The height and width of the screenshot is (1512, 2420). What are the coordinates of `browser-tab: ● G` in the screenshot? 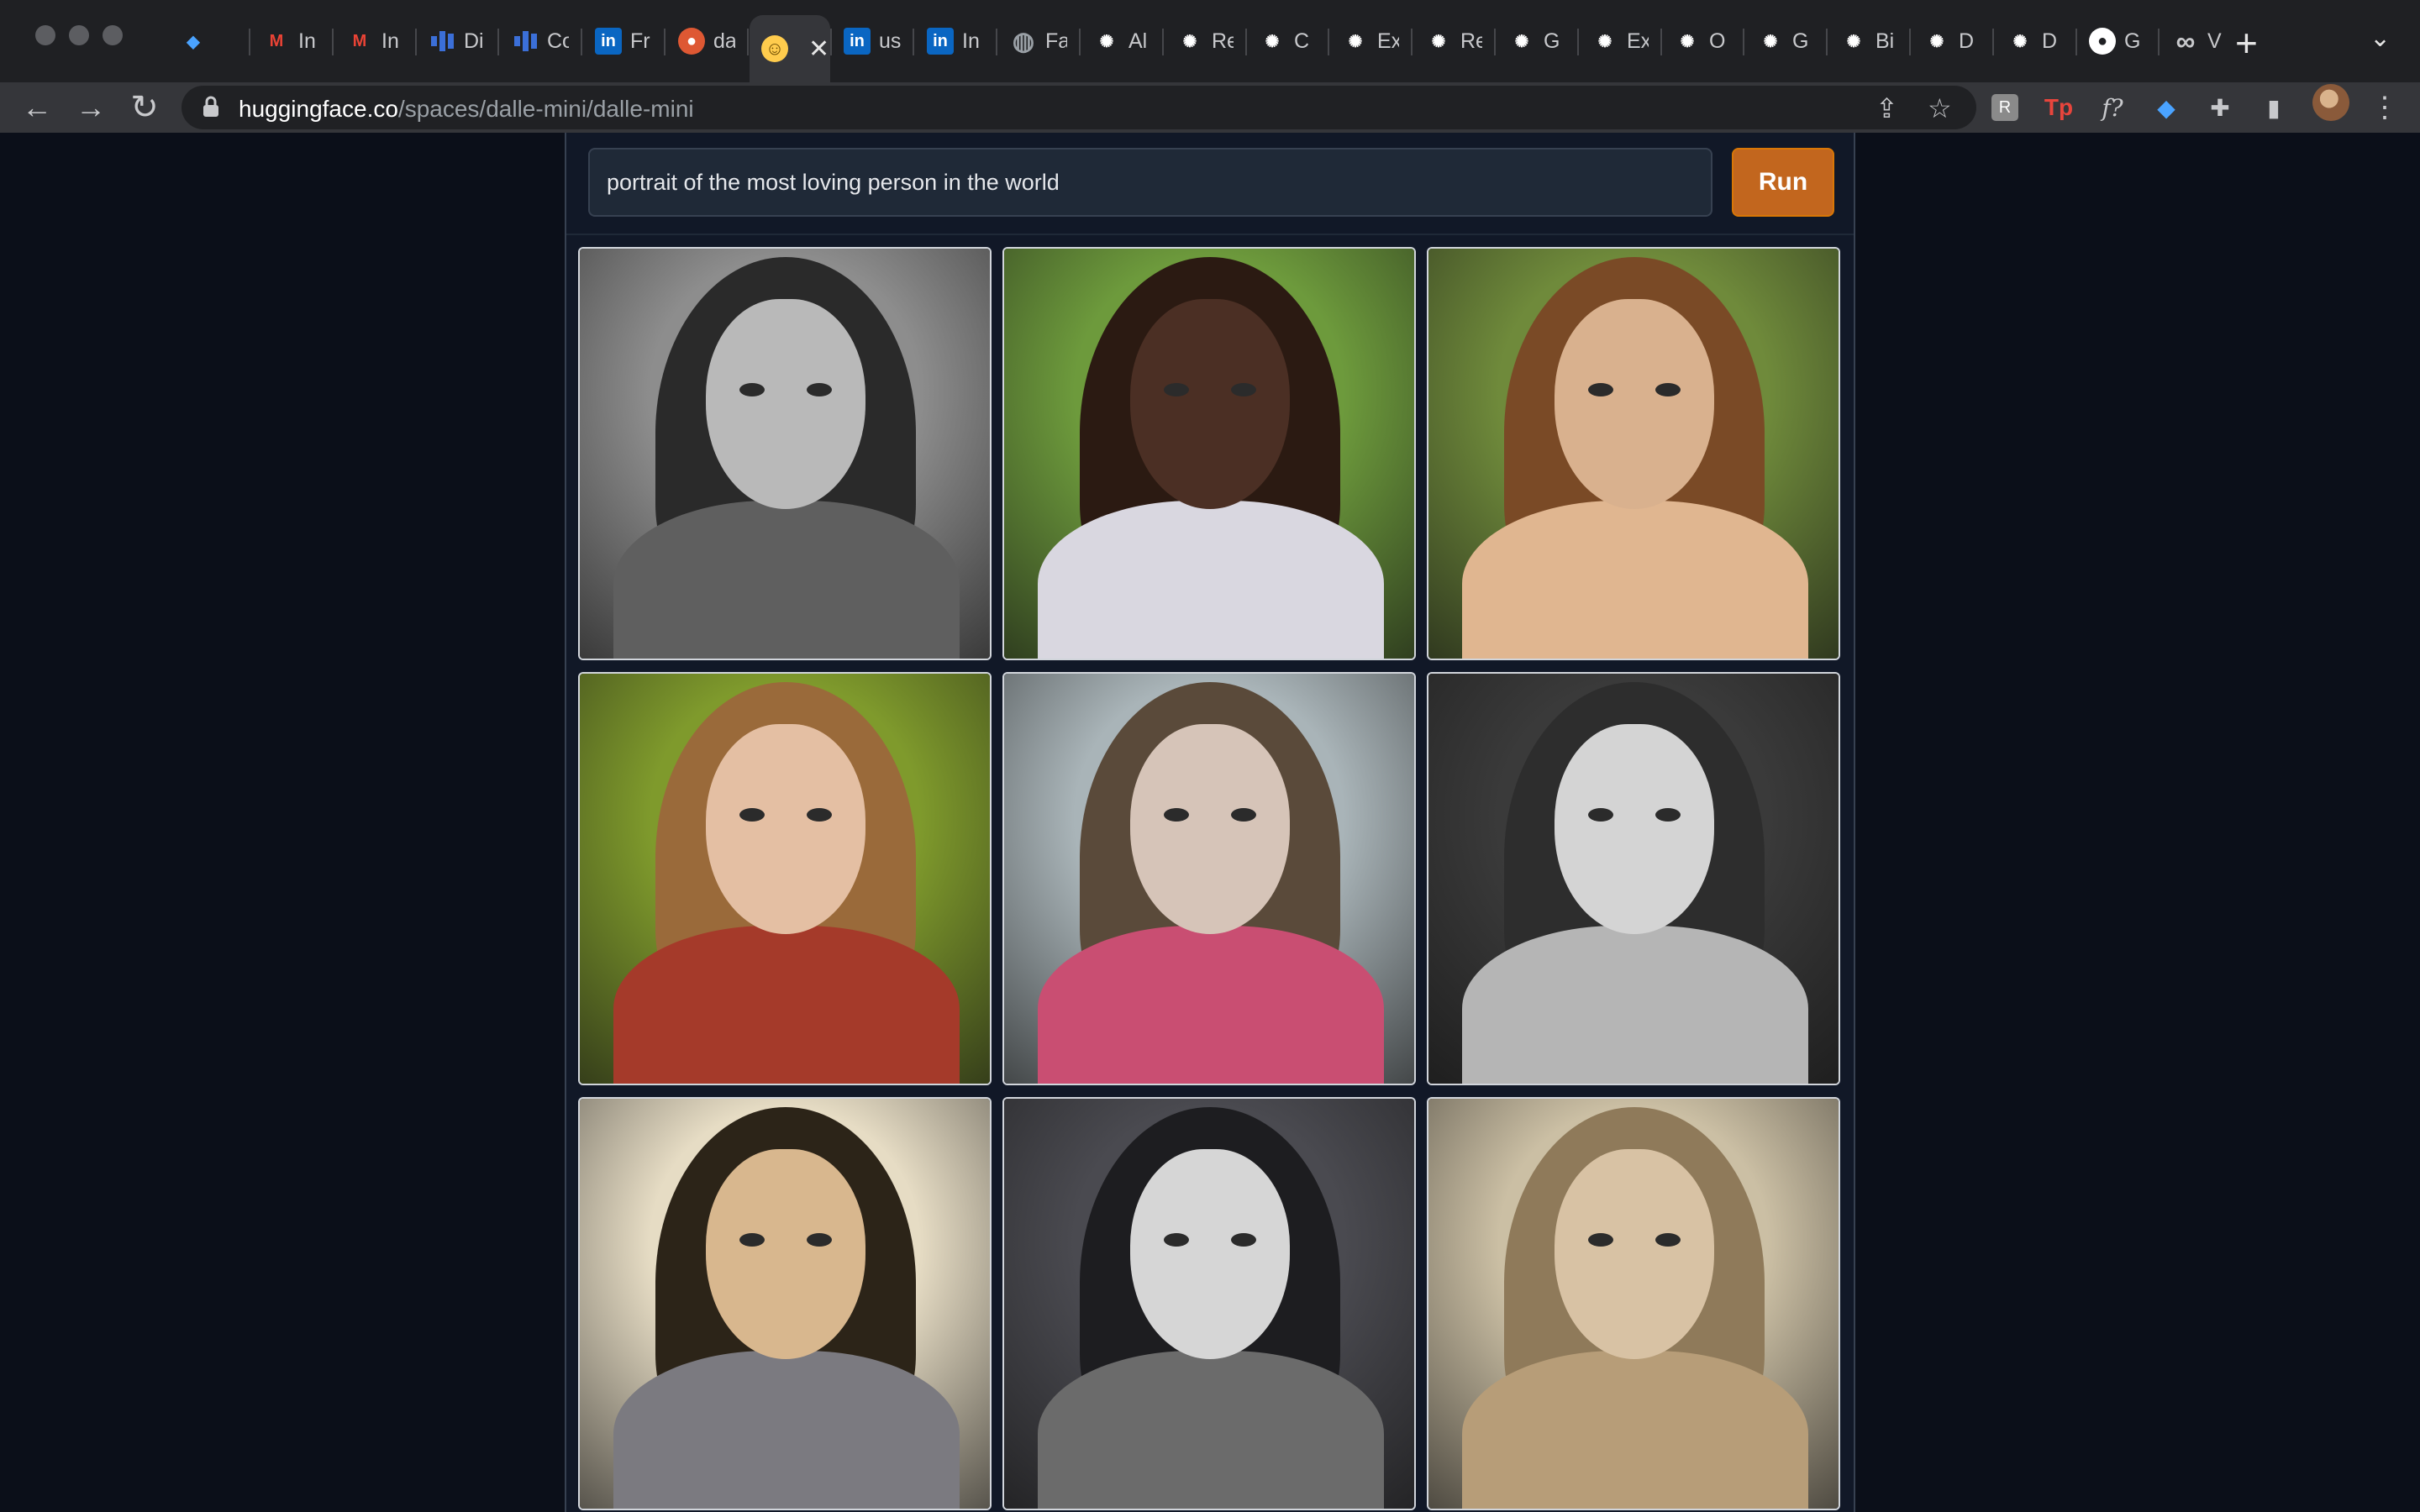 It's located at (2115, 41).